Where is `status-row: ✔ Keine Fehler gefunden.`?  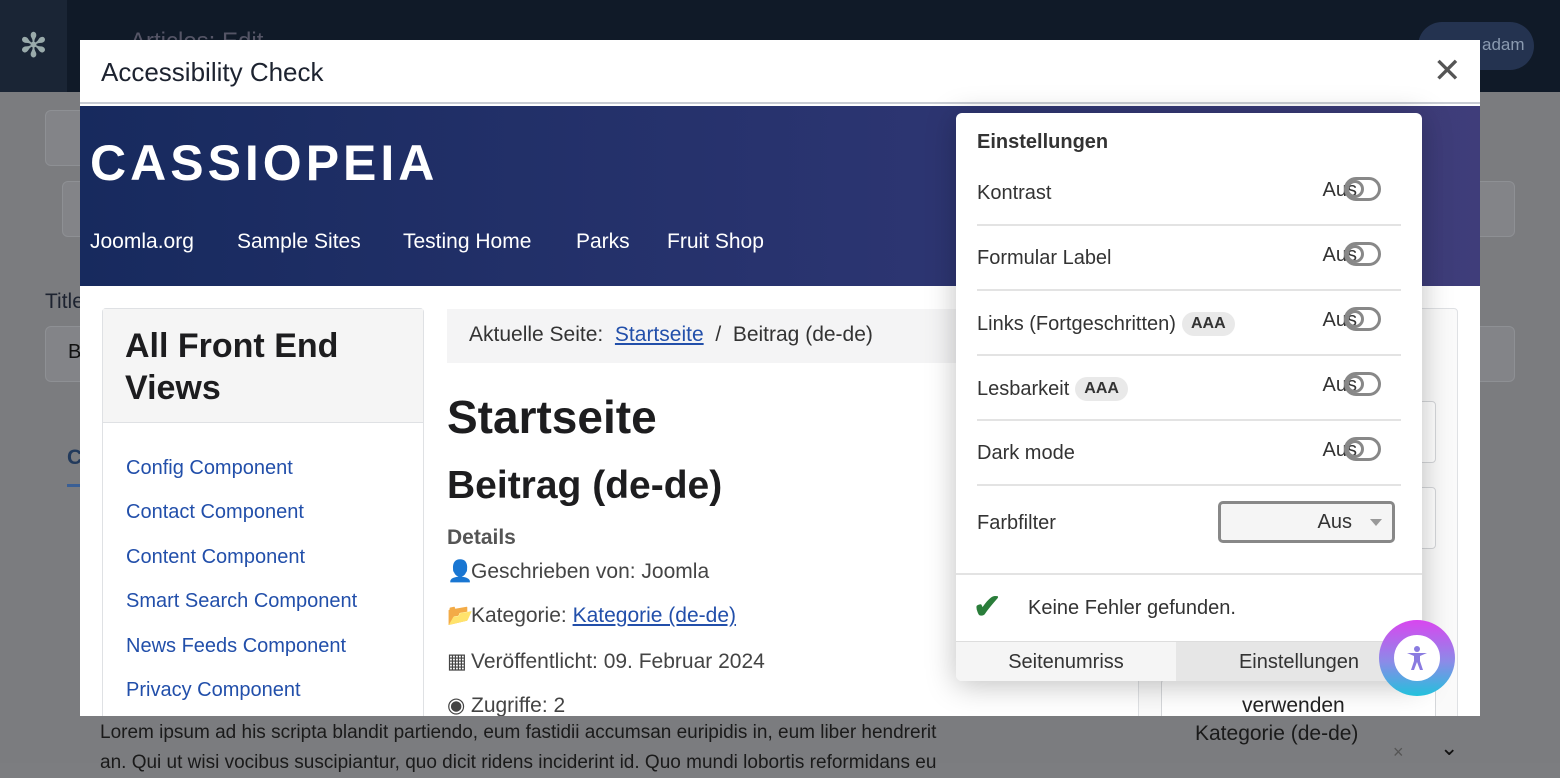
status-row: ✔ Keine Fehler gefunden. is located at coordinates (1189, 607).